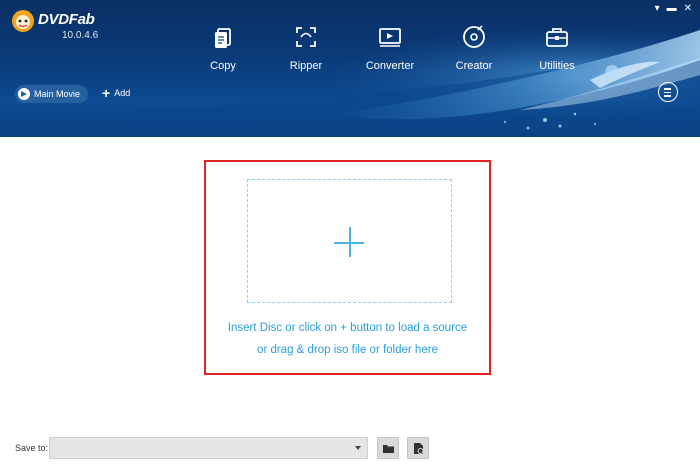 This screenshot has width=700, height=467. I want to click on save-iso-button, so click(418, 448).